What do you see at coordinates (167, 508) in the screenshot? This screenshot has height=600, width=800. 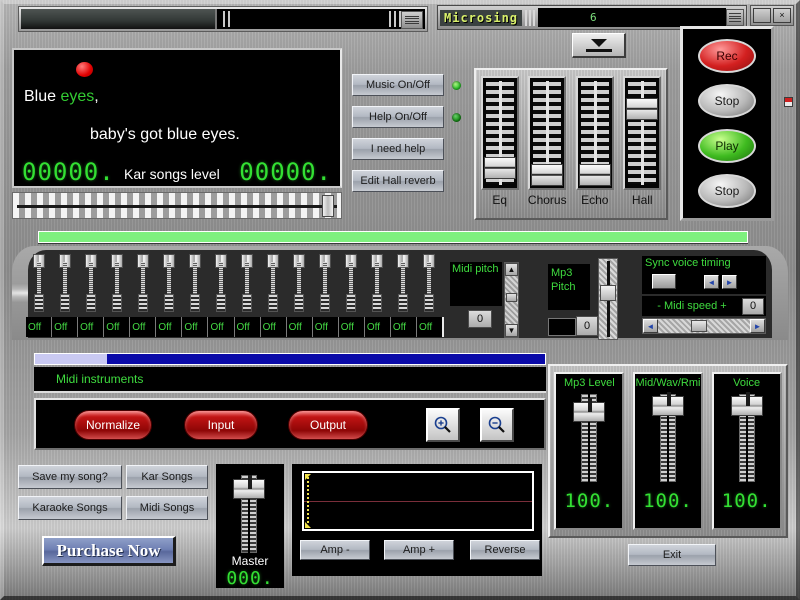 I see `midi-songs-button: Midi Songs` at bounding box center [167, 508].